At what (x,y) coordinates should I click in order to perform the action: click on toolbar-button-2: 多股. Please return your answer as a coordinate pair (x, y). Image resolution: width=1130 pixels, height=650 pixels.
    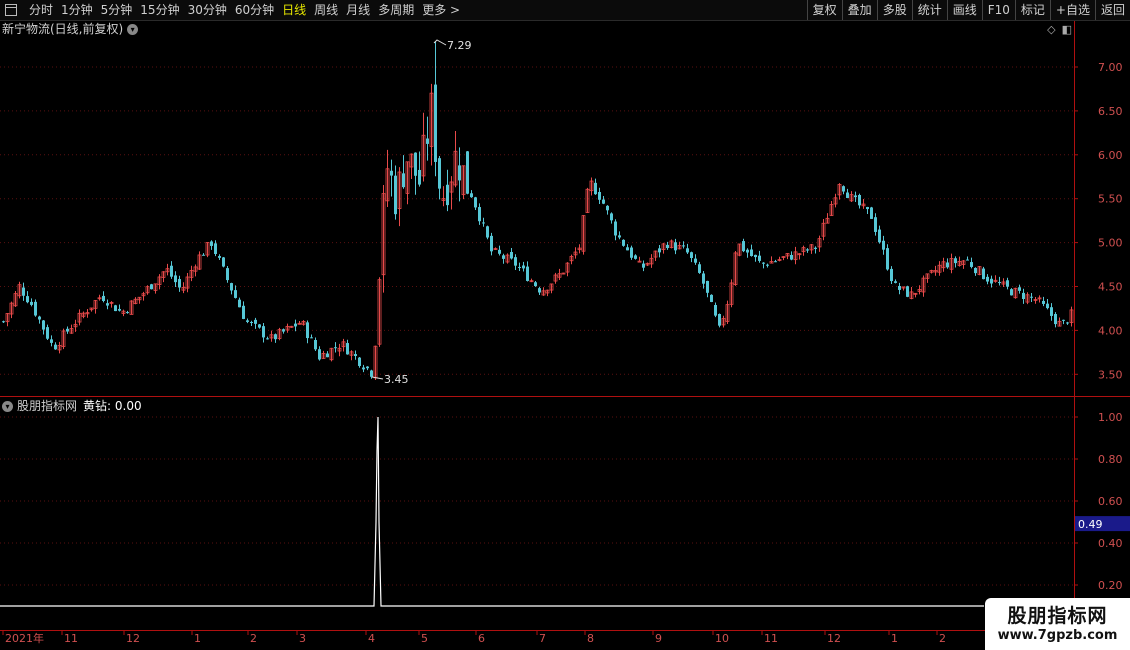
    Looking at the image, I should click on (894, 10).